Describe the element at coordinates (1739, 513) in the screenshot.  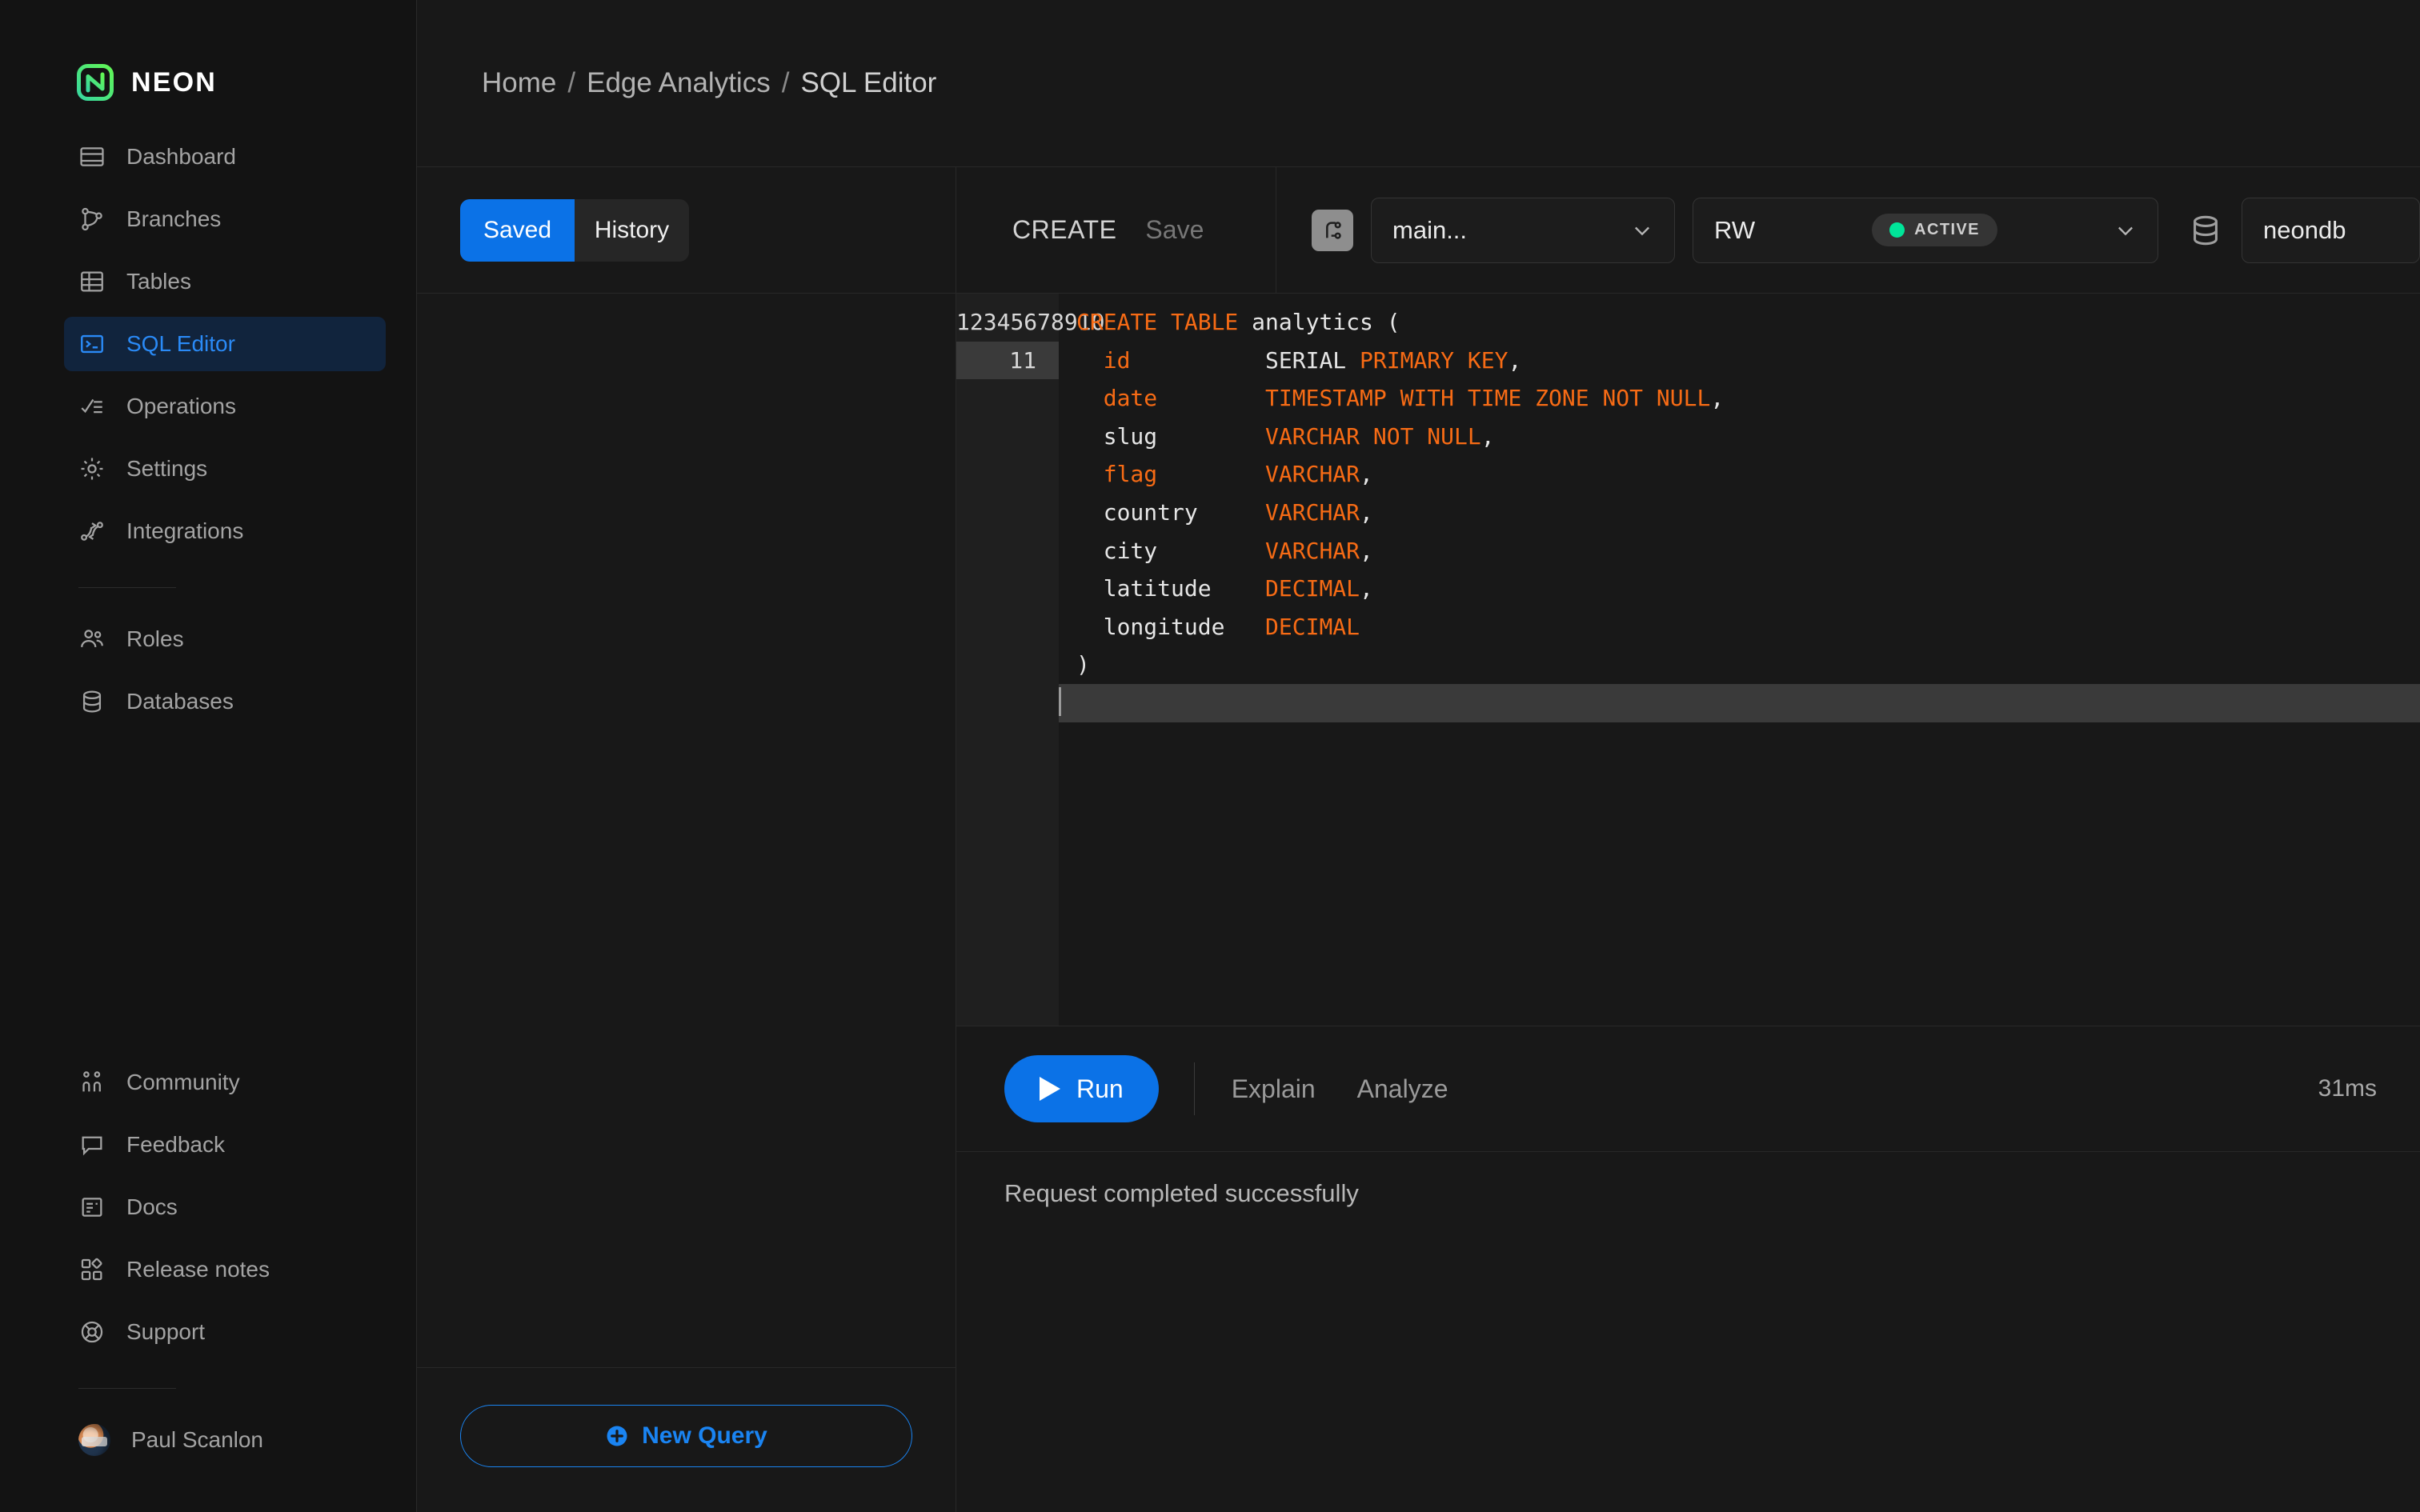
I see `code-line: country VARCHAR,` at that location.